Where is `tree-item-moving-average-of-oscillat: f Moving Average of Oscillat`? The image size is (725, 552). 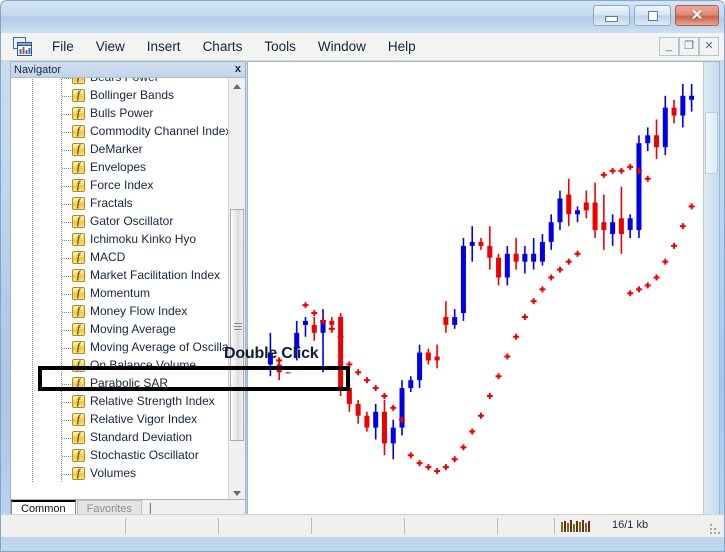
tree-item-moving-average-of-oscillat: f Moving Average of Oscillat is located at coordinates (121, 348).